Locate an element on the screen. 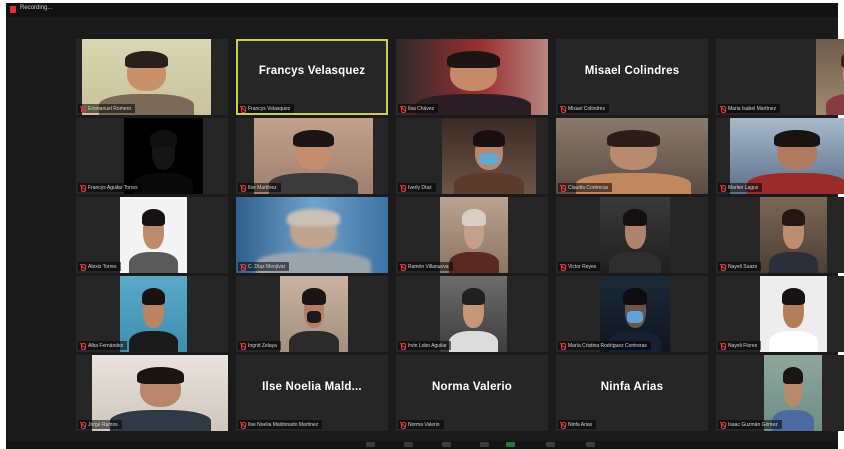 Image resolution: width=844 pixels, height=449 pixels. participant-tile: Ninfa Arias Ninfa Arias is located at coordinates (632, 393).